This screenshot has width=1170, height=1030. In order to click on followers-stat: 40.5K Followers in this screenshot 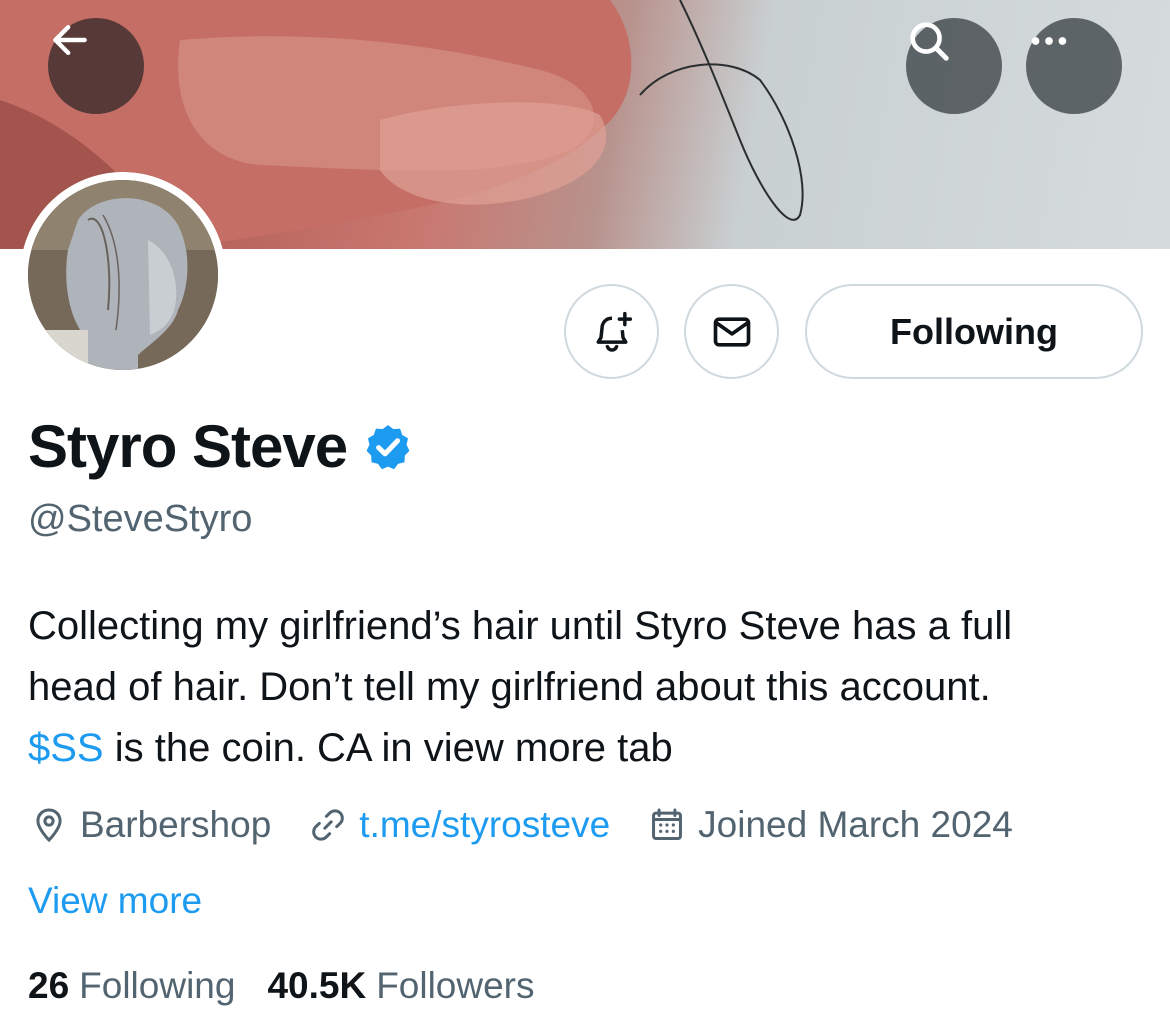, I will do `click(400, 986)`.